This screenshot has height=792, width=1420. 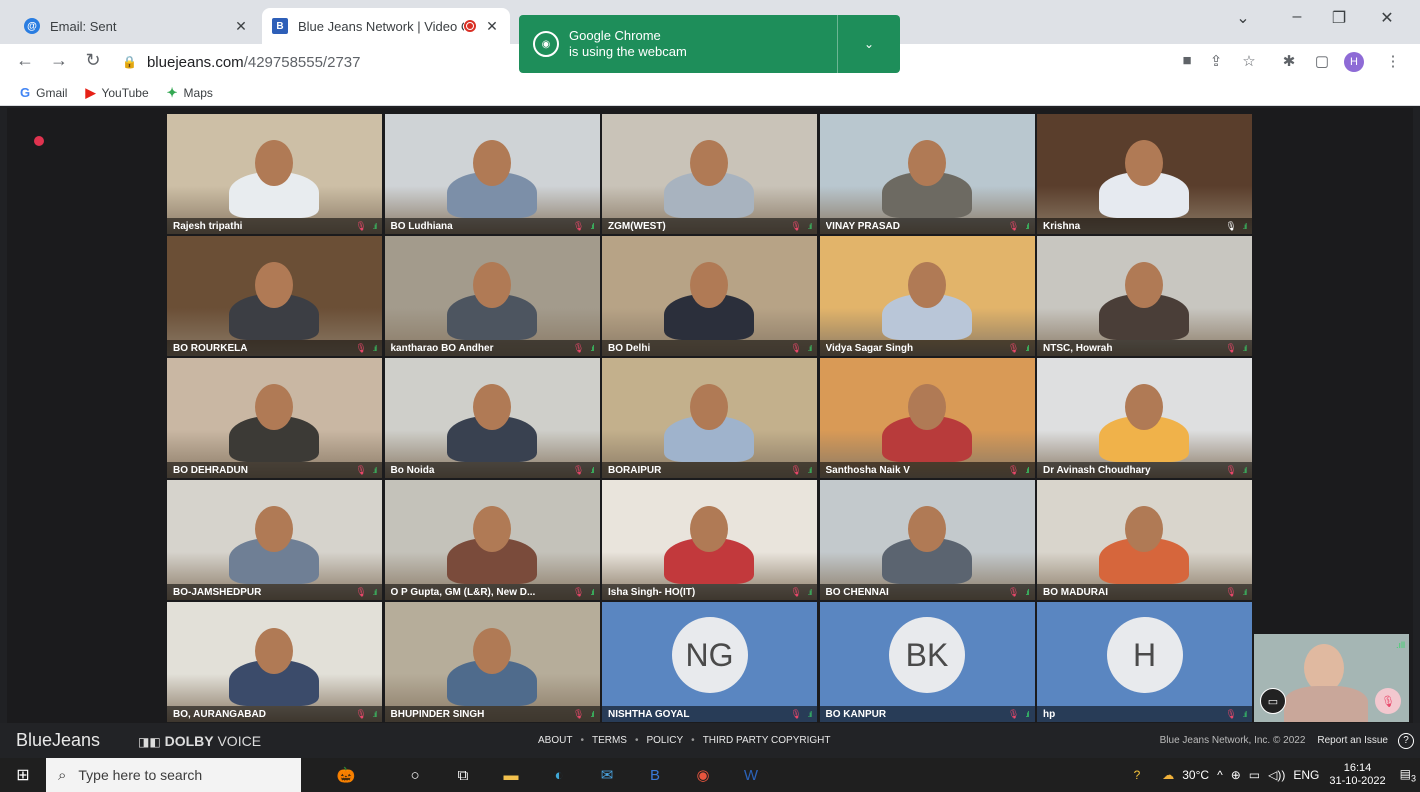 I want to click on participant-tile: NG NISHTHA GOYAL 🎙 .ıl, so click(x=709, y=662).